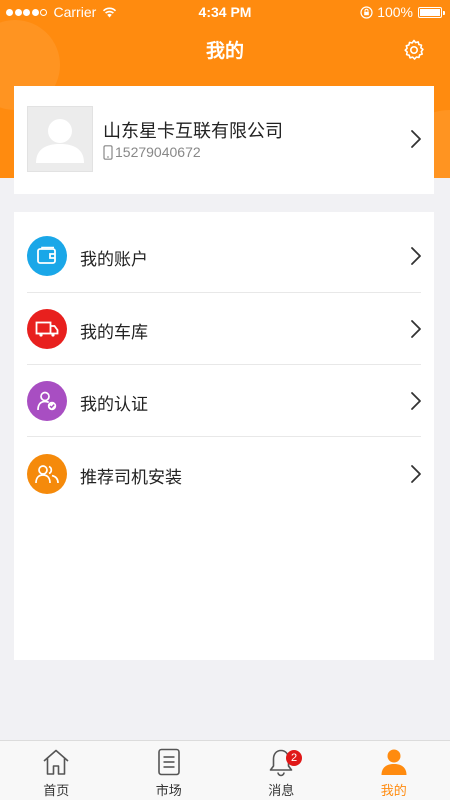 The height and width of the screenshot is (800, 450). I want to click on status-right: 100%, so click(402, 12).